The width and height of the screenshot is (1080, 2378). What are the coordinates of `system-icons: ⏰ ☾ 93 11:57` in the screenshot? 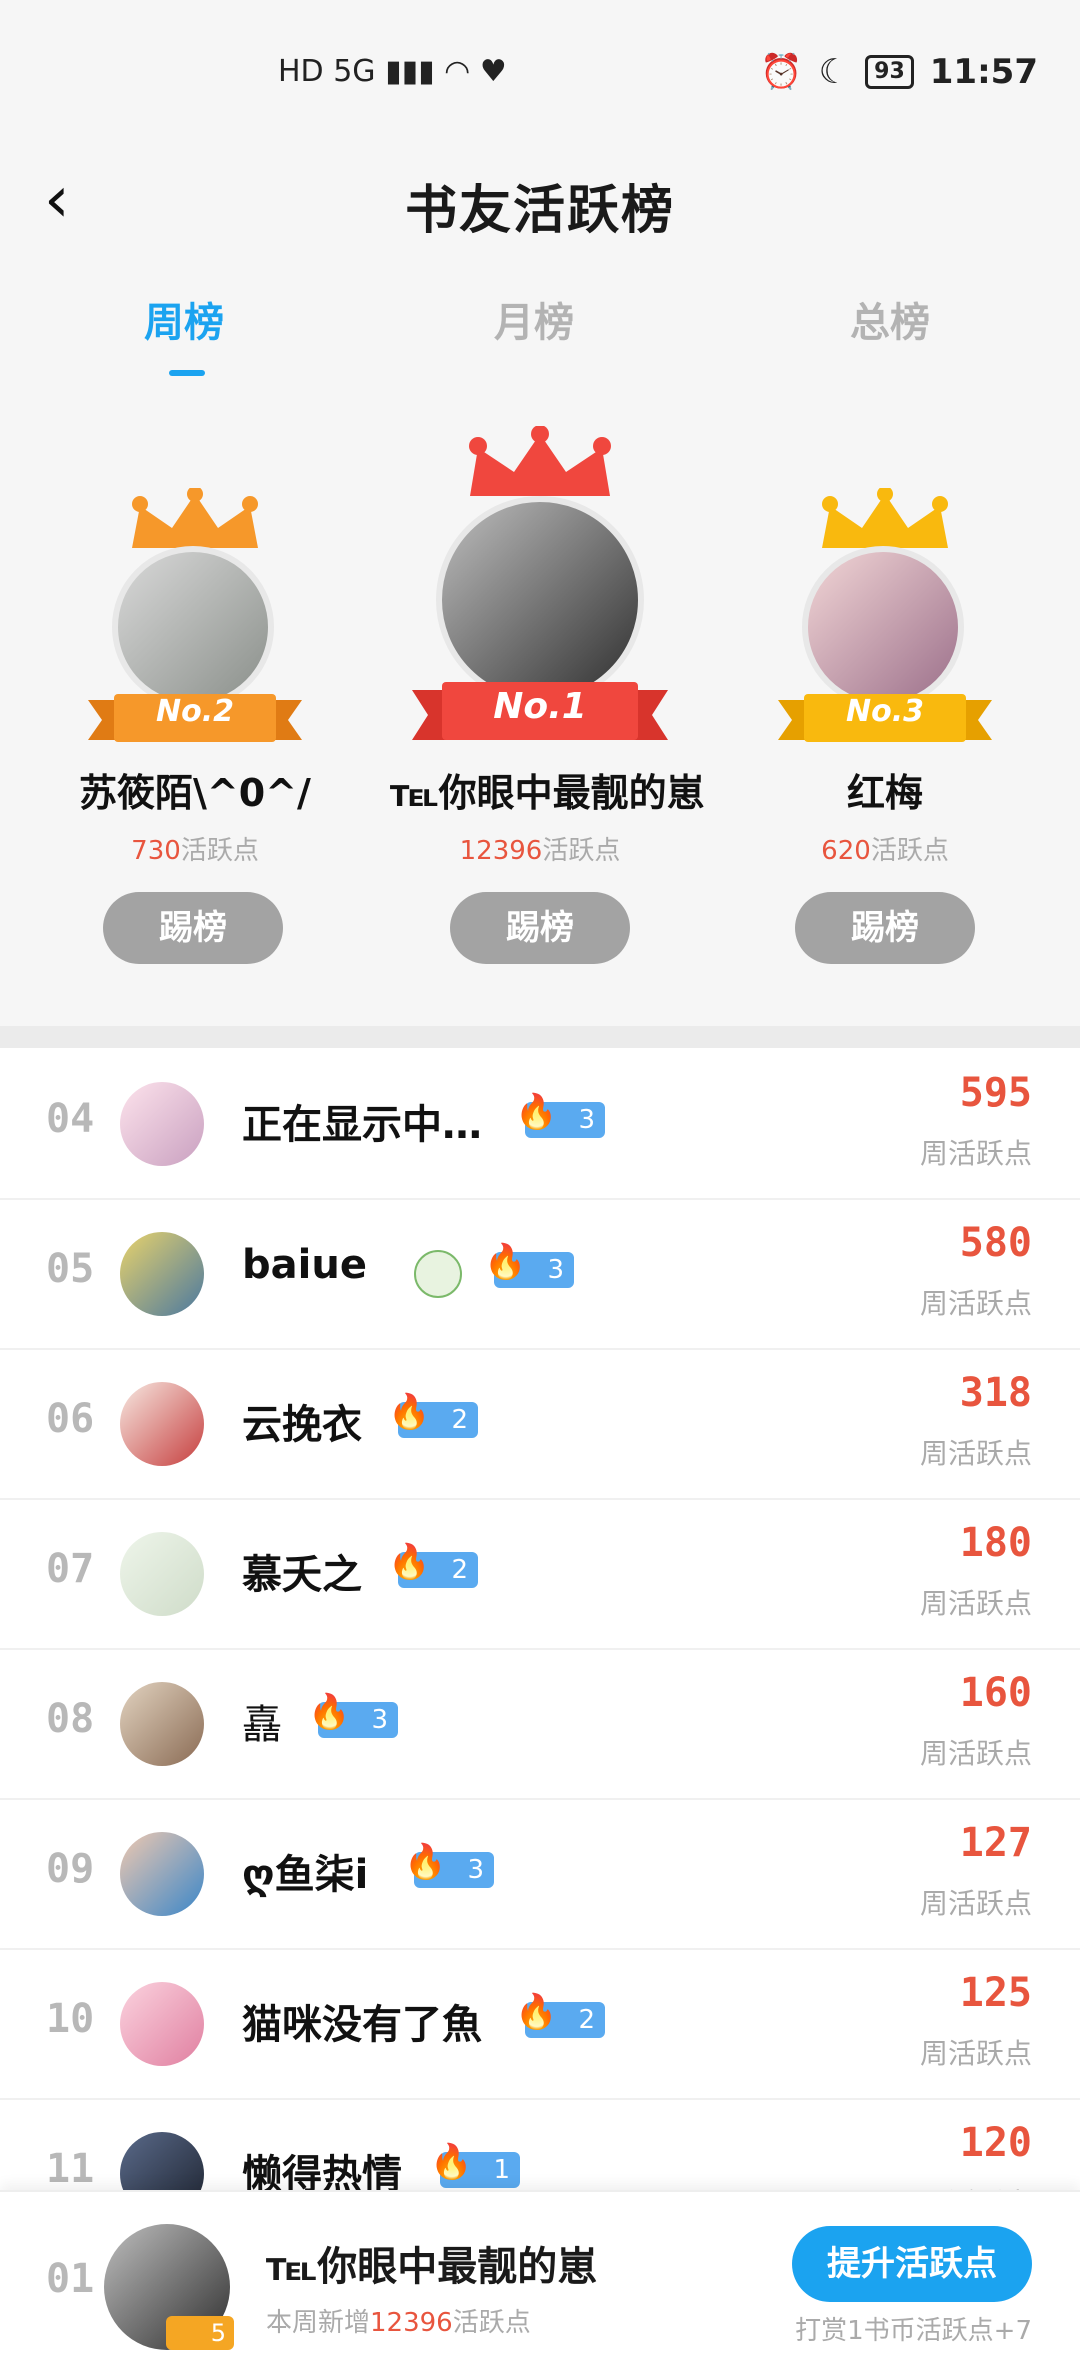 It's located at (899, 72).